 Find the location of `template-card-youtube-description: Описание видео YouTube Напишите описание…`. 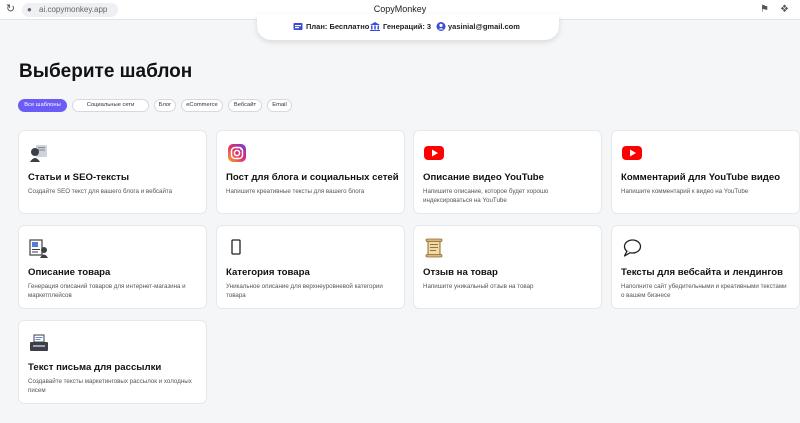

template-card-youtube-description: Описание видео YouTube Напишите описание… is located at coordinates (507, 172).